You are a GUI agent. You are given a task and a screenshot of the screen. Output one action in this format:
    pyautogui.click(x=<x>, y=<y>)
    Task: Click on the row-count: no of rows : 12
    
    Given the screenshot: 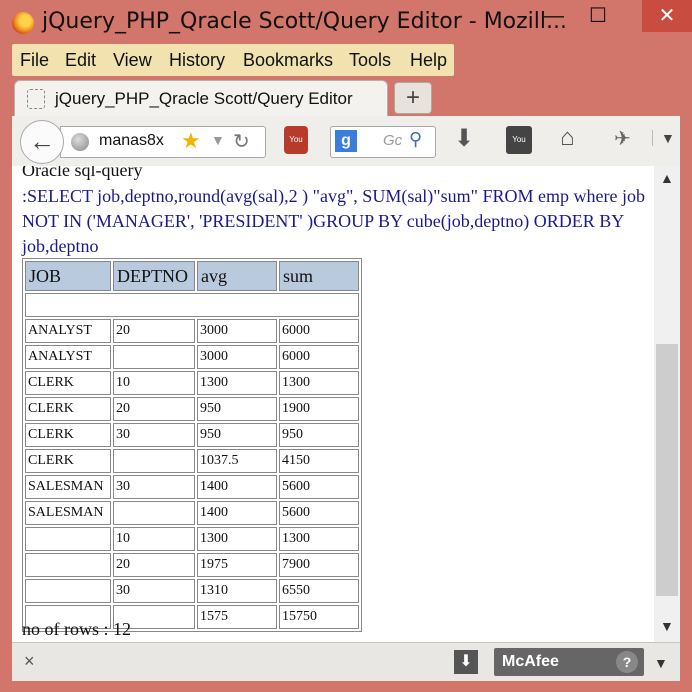 What is the action you would take?
    pyautogui.click(x=76, y=629)
    